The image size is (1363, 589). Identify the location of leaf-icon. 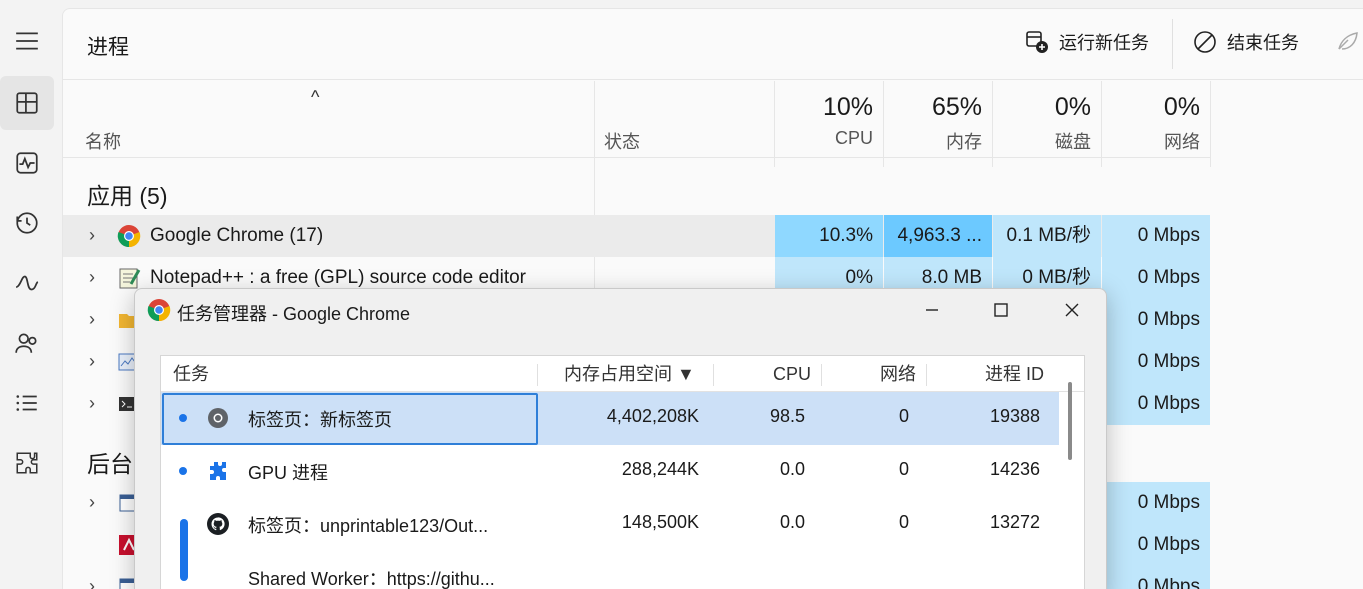
(1348, 41).